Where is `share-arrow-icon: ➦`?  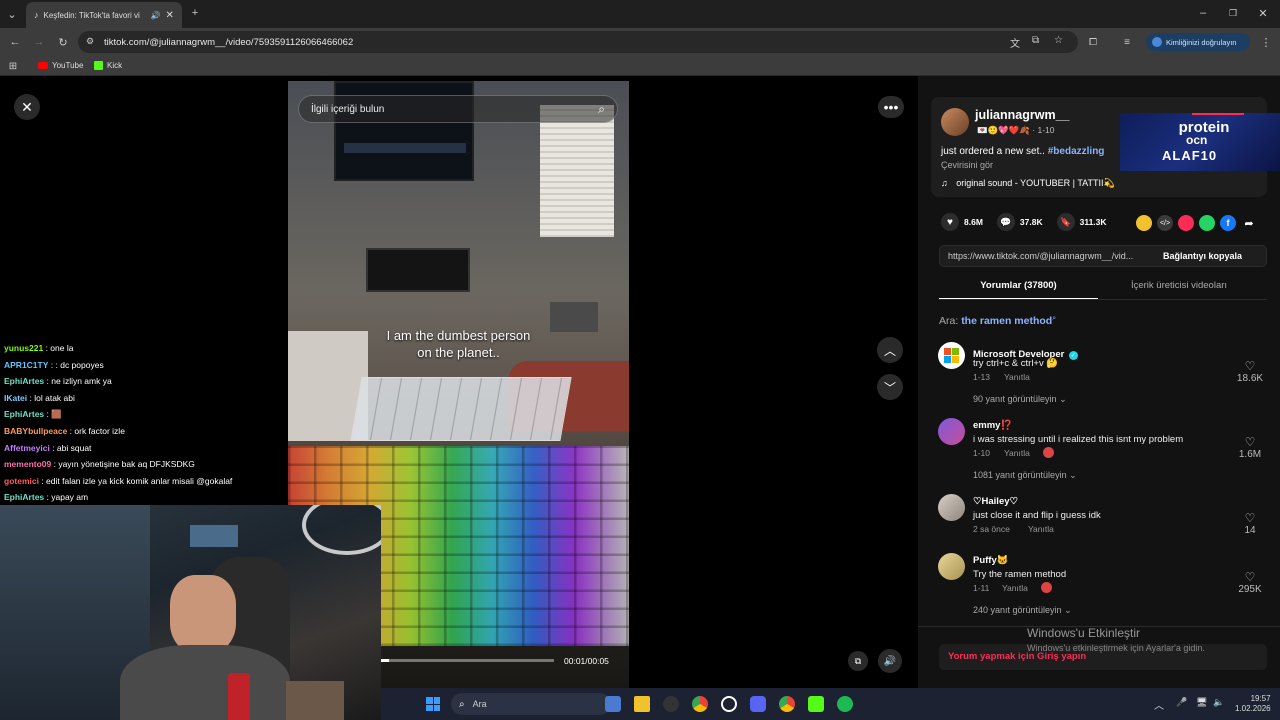 share-arrow-icon: ➦ is located at coordinates (1249, 223).